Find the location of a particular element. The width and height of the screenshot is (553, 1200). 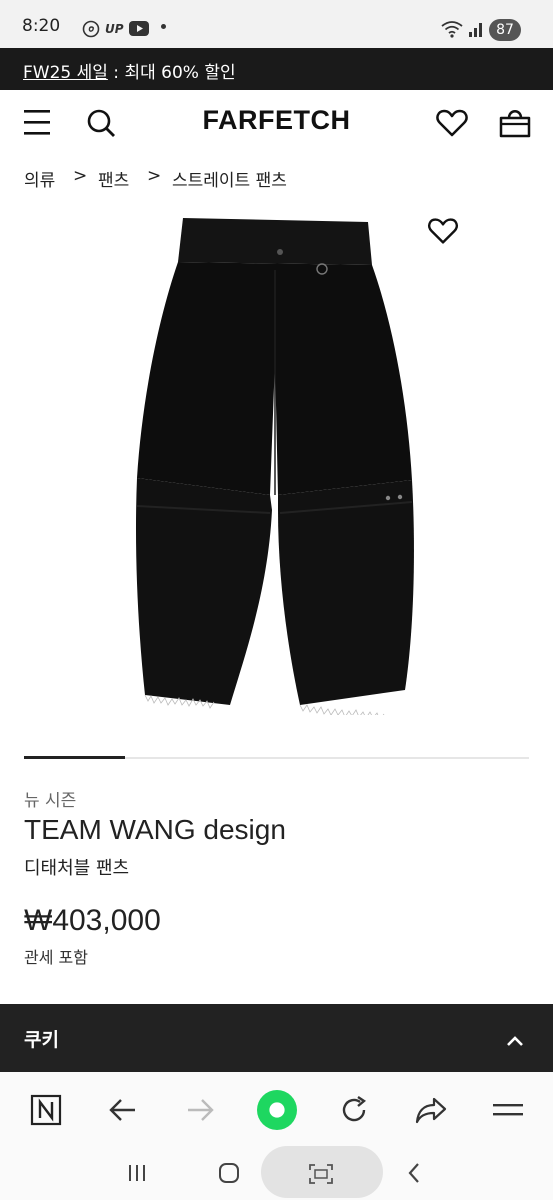

breadcrumb-item-straight-pants: 스트레이트 팬츠 is located at coordinates (229, 178).